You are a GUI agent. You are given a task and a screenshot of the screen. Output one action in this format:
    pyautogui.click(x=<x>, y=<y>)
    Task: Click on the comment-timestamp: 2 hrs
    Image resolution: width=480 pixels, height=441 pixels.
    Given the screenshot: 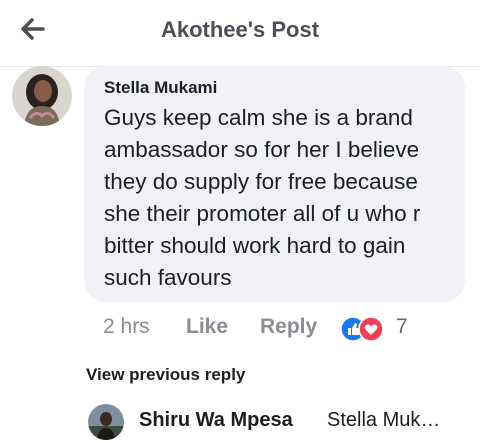 What is the action you would take?
    pyautogui.click(x=126, y=326)
    